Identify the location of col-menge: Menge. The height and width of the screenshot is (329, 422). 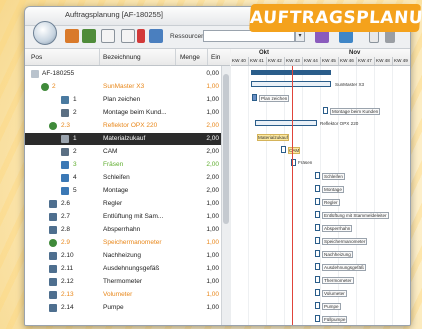
(190, 57).